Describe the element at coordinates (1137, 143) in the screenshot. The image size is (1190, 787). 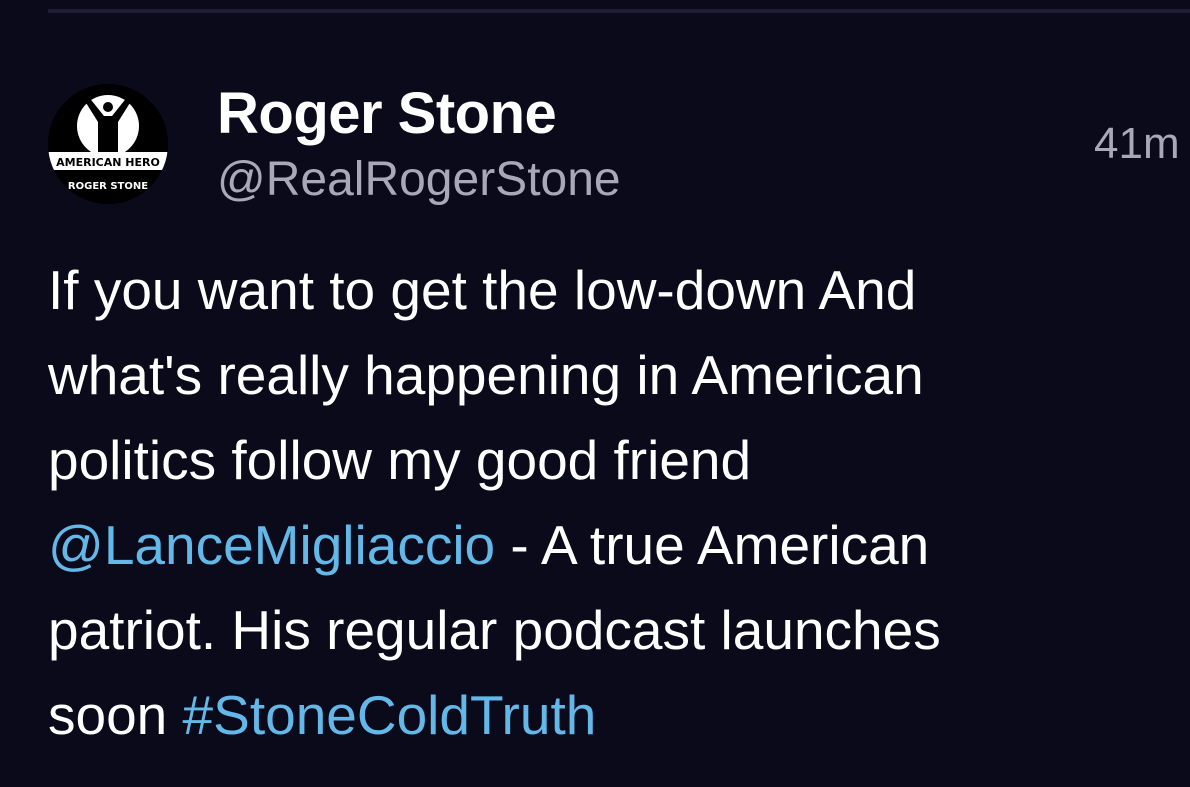
I see `post-timestamp: 41m` at that location.